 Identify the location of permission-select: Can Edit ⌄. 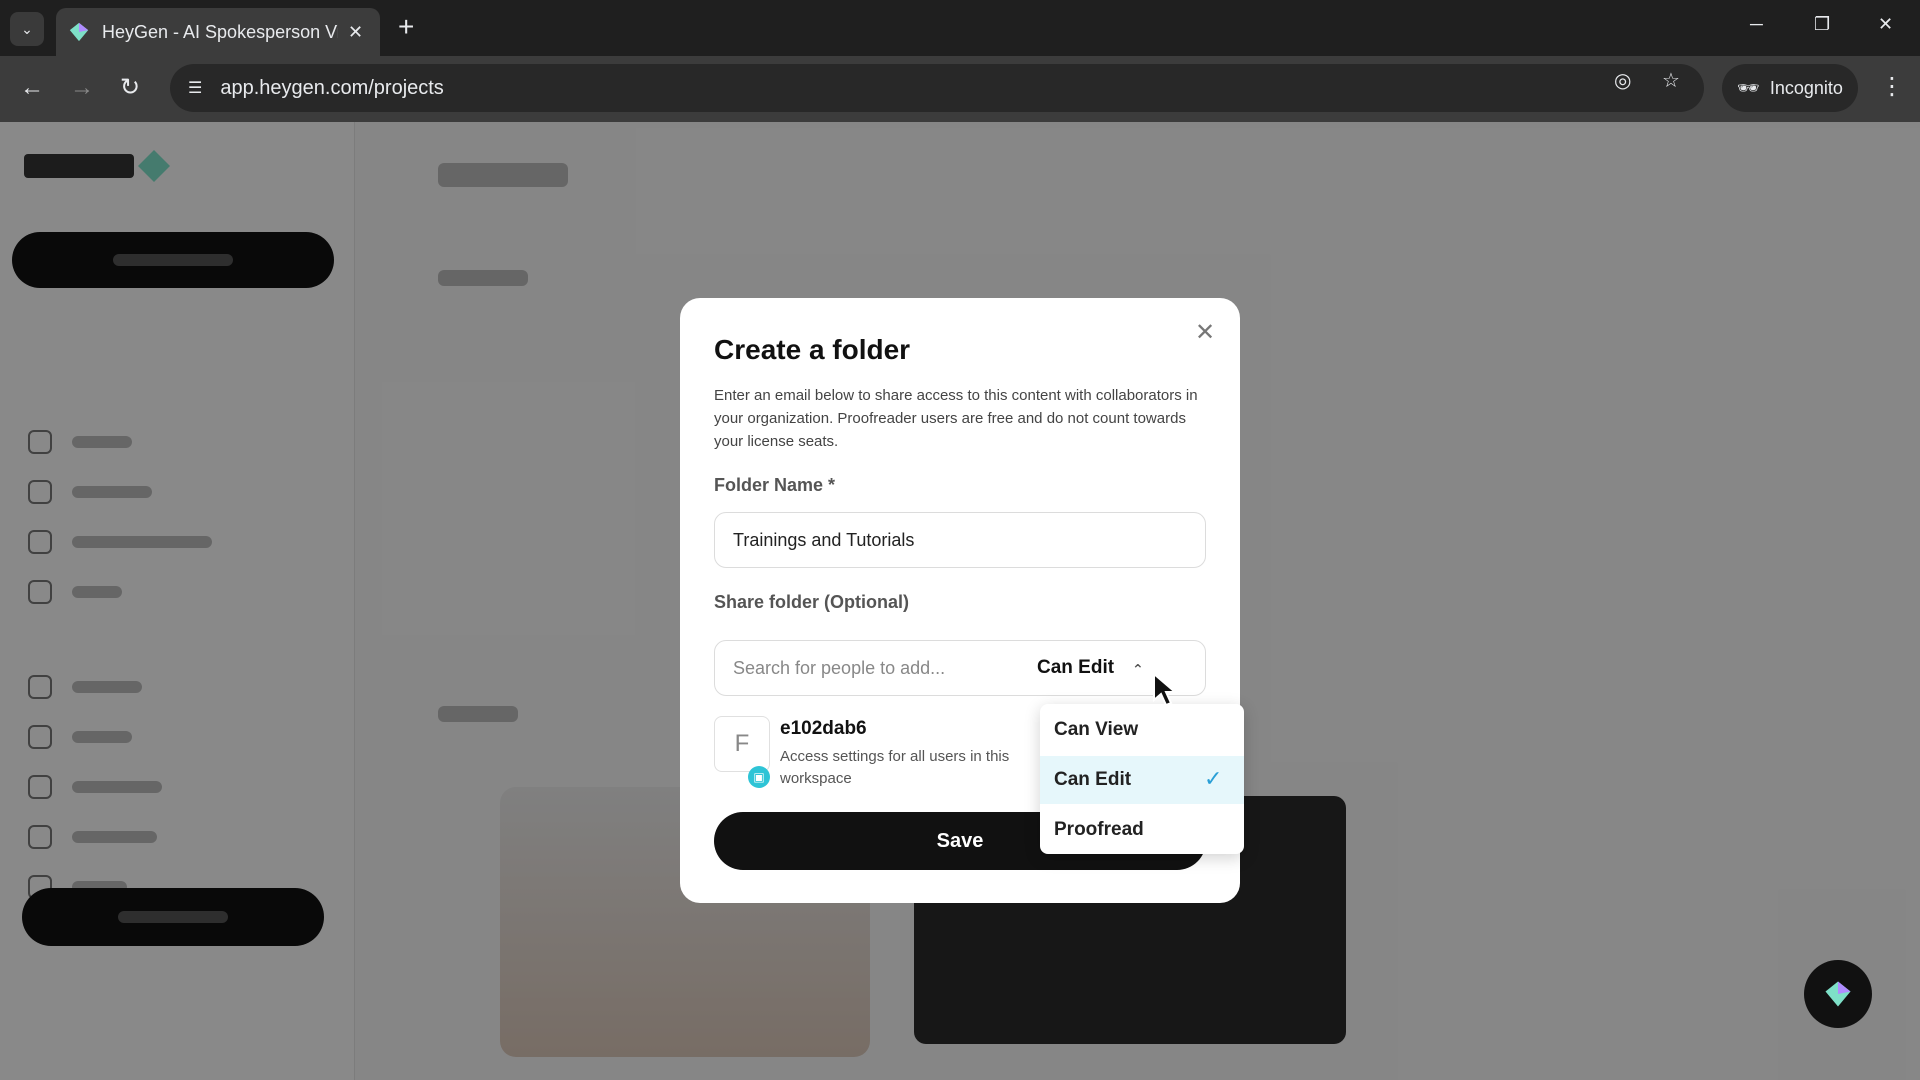
(1090, 668).